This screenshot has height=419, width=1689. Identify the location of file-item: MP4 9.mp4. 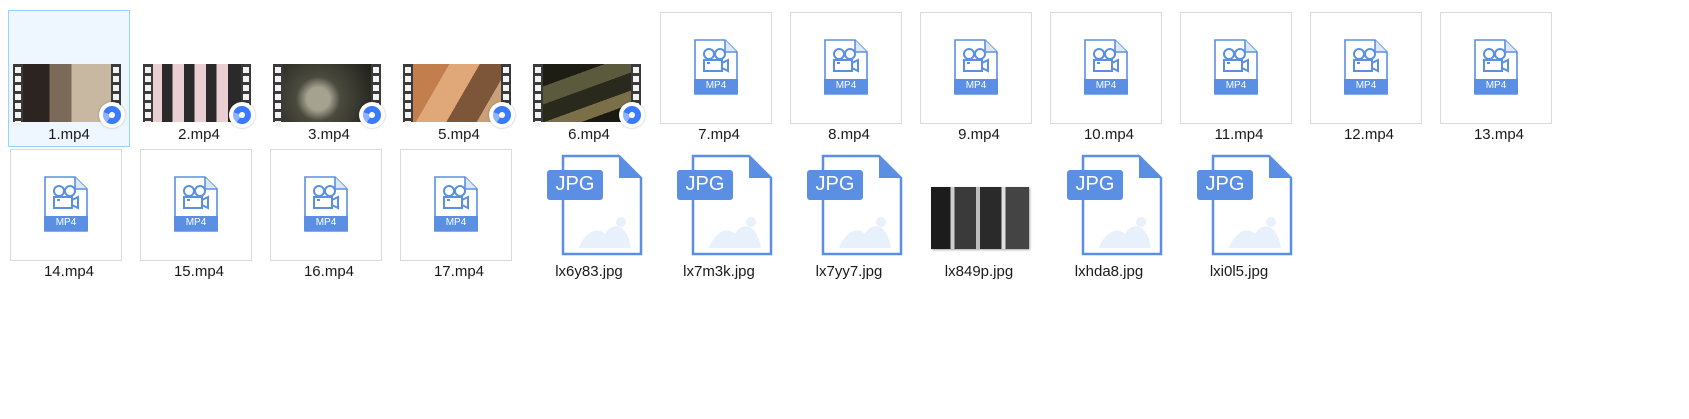
(979, 78).